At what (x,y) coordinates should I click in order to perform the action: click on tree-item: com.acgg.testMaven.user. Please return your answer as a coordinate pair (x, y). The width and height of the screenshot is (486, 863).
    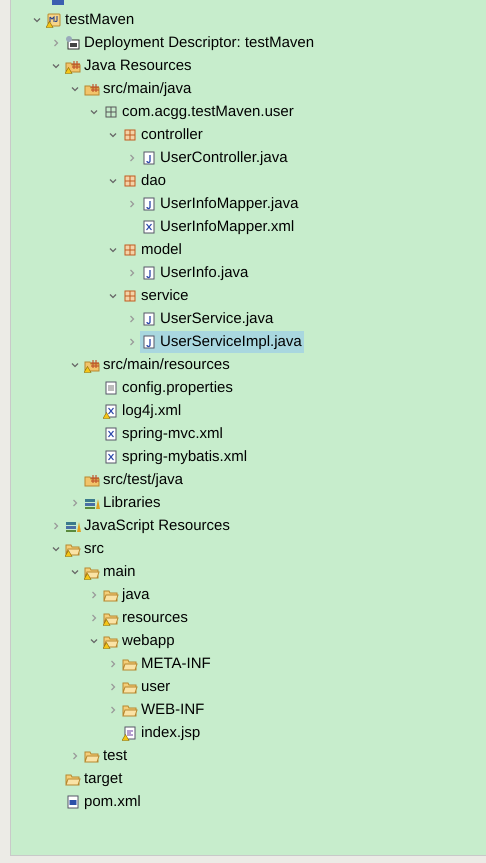
    Looking at the image, I should click on (199, 111).